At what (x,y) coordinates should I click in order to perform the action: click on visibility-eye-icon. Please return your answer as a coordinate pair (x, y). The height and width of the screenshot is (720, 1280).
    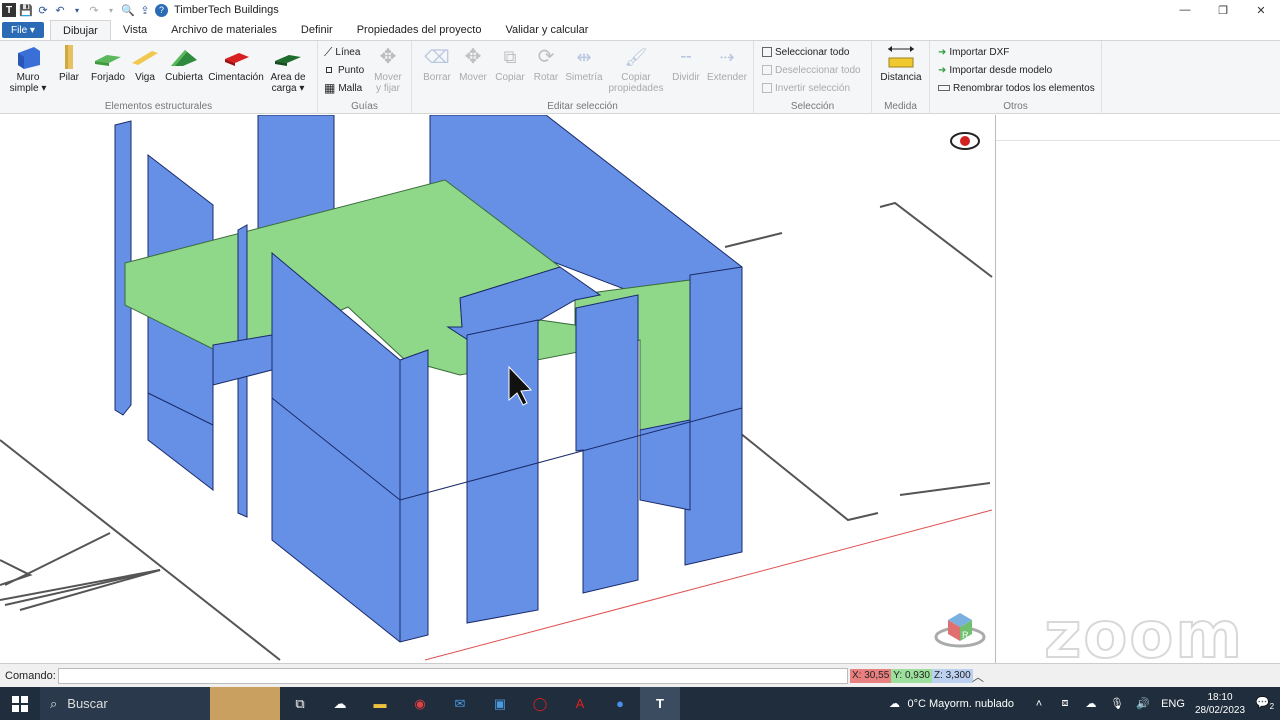
    Looking at the image, I should click on (965, 141).